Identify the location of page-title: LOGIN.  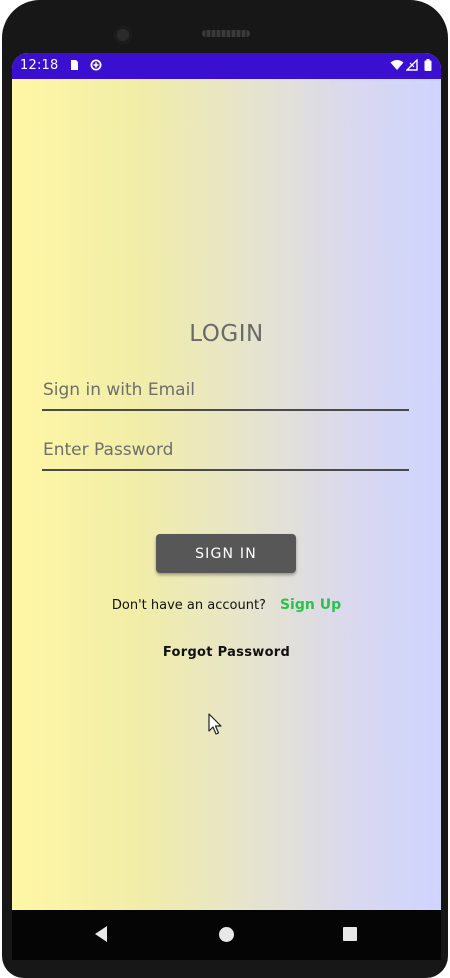
(226, 334).